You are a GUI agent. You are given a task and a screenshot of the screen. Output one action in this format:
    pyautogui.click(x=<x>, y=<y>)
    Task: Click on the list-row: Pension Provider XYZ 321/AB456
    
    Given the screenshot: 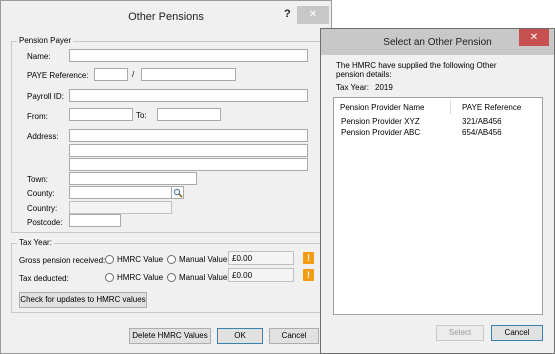 What is the action you would take?
    pyautogui.click(x=438, y=121)
    